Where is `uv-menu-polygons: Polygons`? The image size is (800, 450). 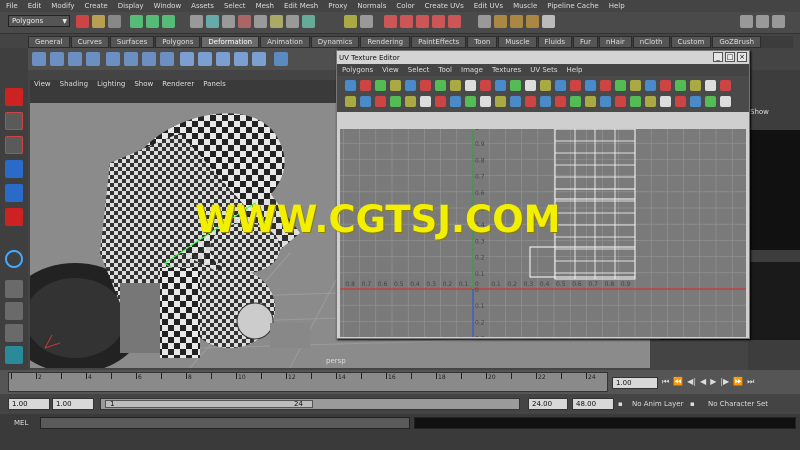
uv-menu-polygons: Polygons is located at coordinates (357, 70).